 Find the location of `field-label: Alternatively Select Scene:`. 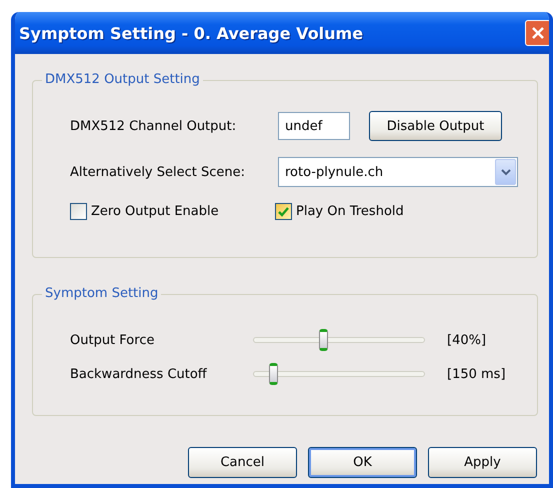

field-label: Alternatively Select Scene: is located at coordinates (158, 172).